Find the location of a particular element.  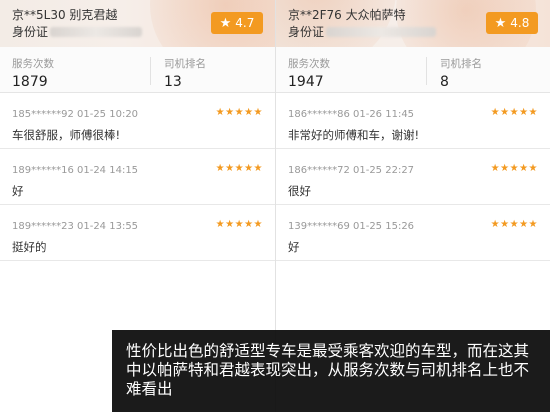

service-count-stat: 服务次数 1879 is located at coordinates (33, 73).